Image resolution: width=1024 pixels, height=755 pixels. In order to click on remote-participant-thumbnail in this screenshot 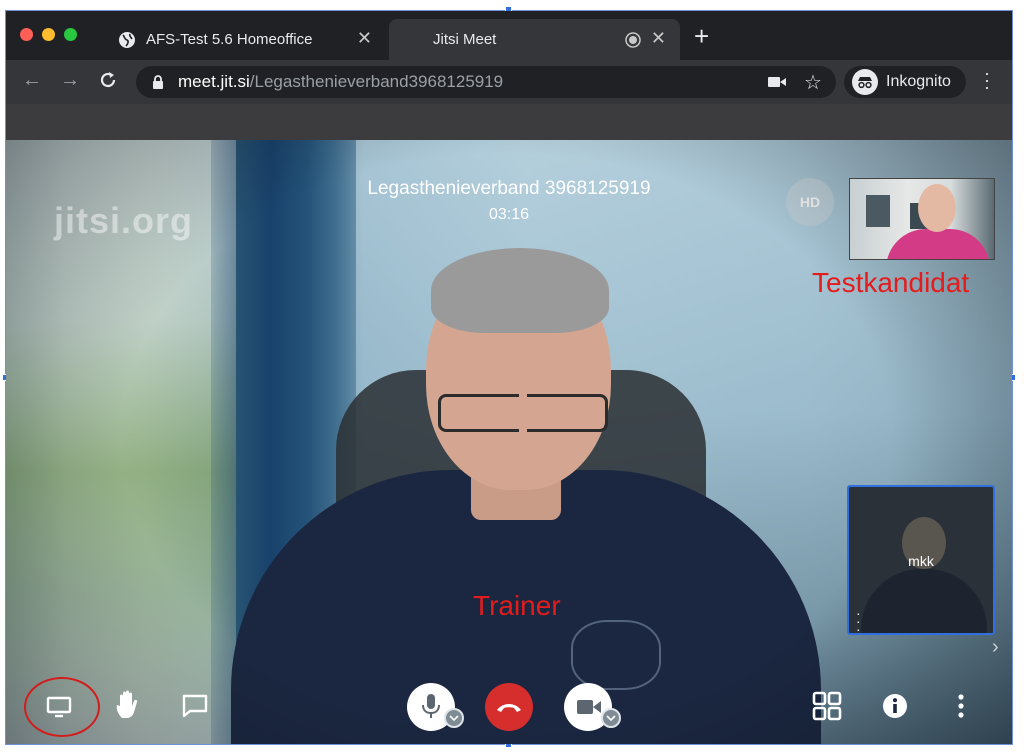, I will do `click(922, 219)`.